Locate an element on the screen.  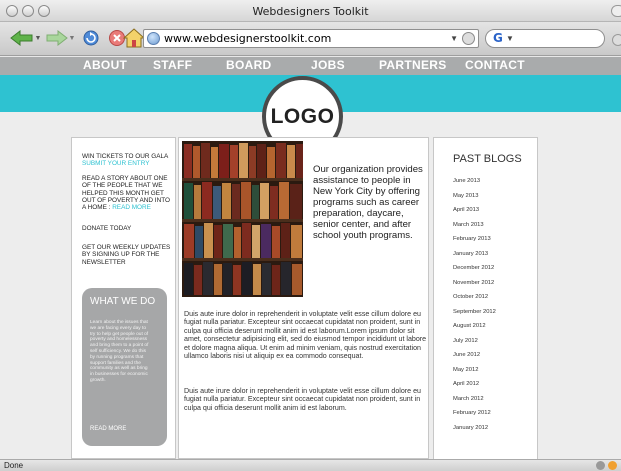
blog-archive-link: June 2012 is located at coordinates (466, 355).